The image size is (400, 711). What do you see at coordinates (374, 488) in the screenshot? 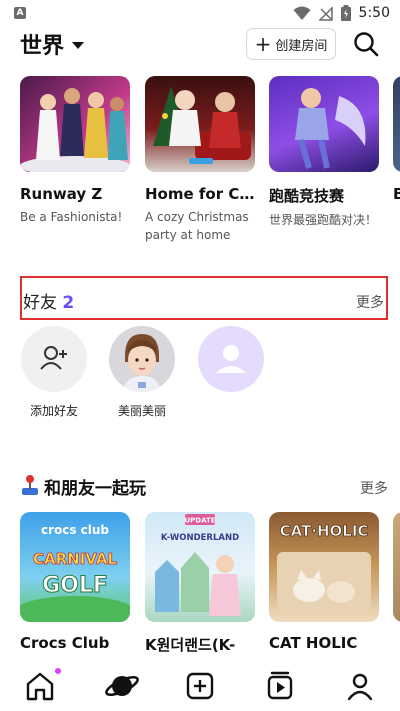
I see `play-together-more-link: 更多` at bounding box center [374, 488].